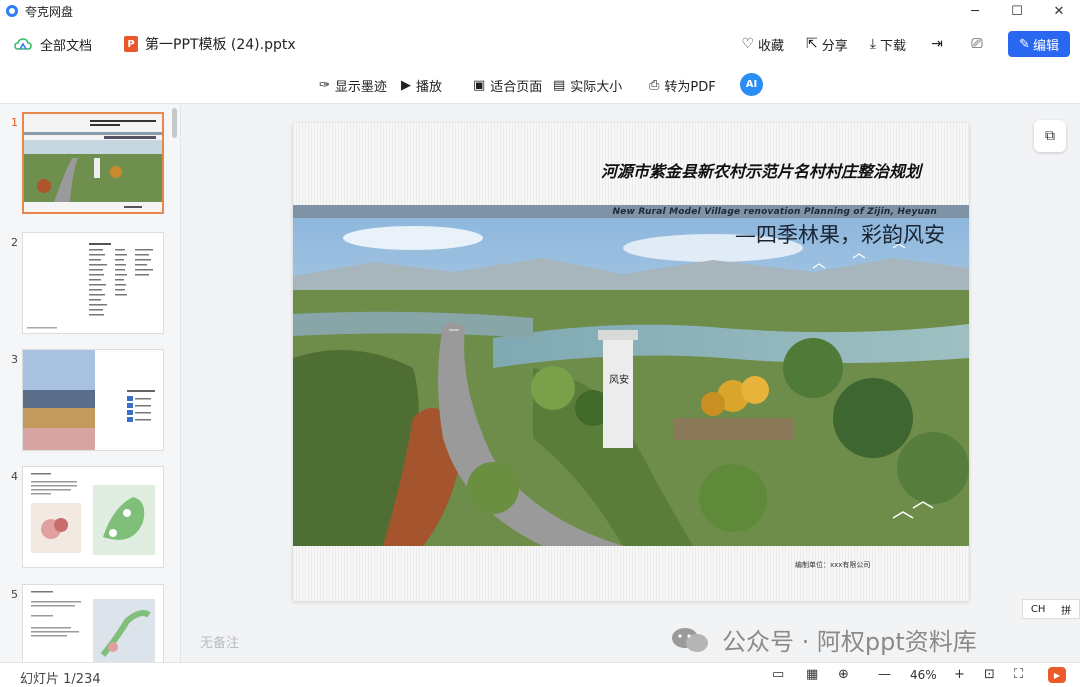 The image size is (1080, 687). Describe the element at coordinates (833, 565) in the screenshot. I see `slide-credit: 编制单位：xxx有限公司` at that location.